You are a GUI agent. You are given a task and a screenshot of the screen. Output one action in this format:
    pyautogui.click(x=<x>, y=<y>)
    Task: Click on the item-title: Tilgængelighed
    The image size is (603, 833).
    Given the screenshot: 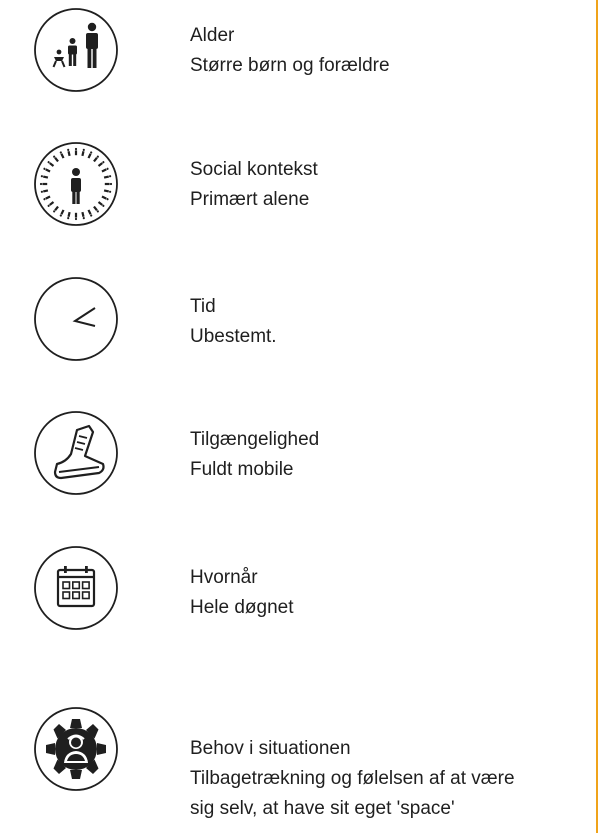 What is the action you would take?
    pyautogui.click(x=255, y=439)
    